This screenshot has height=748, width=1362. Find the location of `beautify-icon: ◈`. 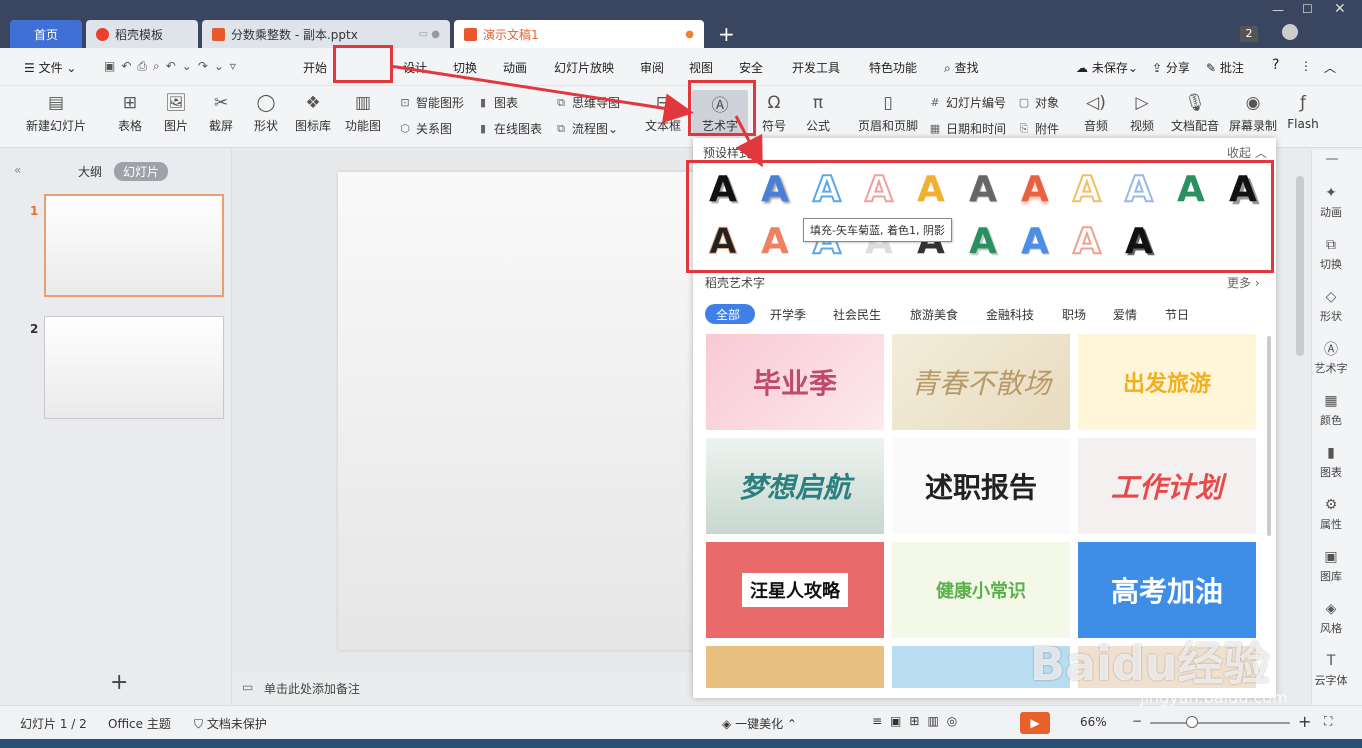

beautify-icon: ◈ is located at coordinates (727, 724).